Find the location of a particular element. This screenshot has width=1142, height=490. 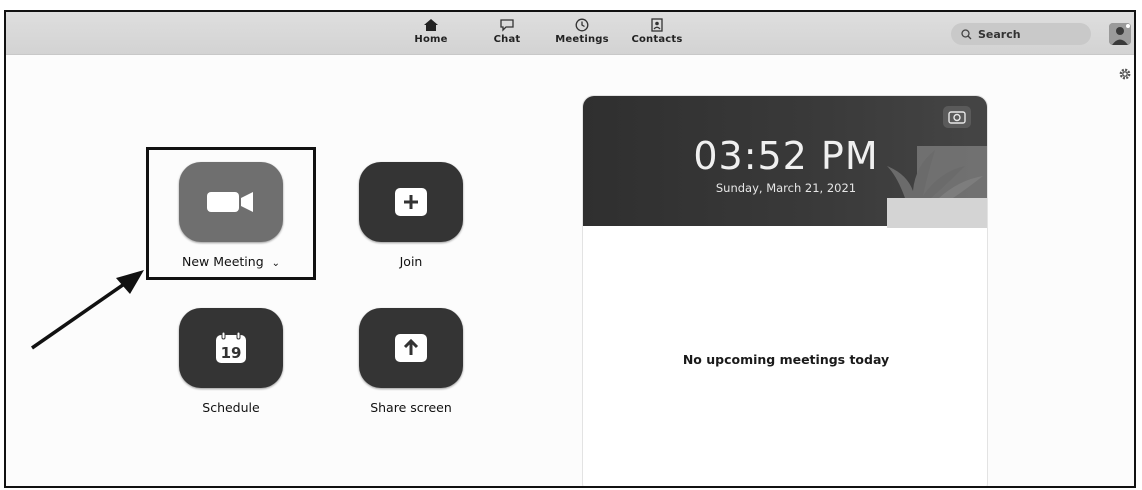

empty-meetings-message: No upcoming meetings today is located at coordinates (786, 359).